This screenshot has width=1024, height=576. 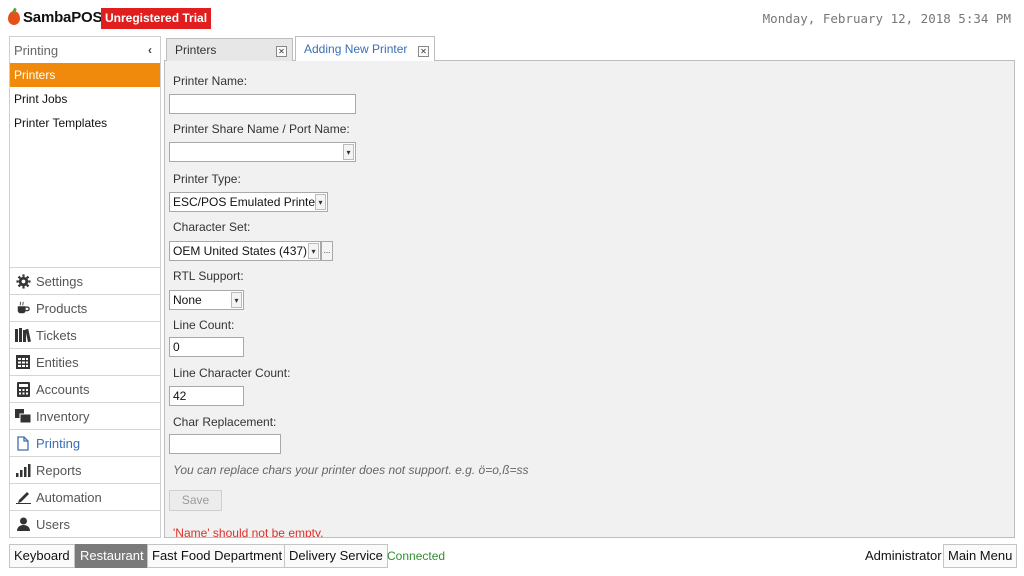 What do you see at coordinates (36, 50) in the screenshot?
I see `sidebar-title: Printing` at bounding box center [36, 50].